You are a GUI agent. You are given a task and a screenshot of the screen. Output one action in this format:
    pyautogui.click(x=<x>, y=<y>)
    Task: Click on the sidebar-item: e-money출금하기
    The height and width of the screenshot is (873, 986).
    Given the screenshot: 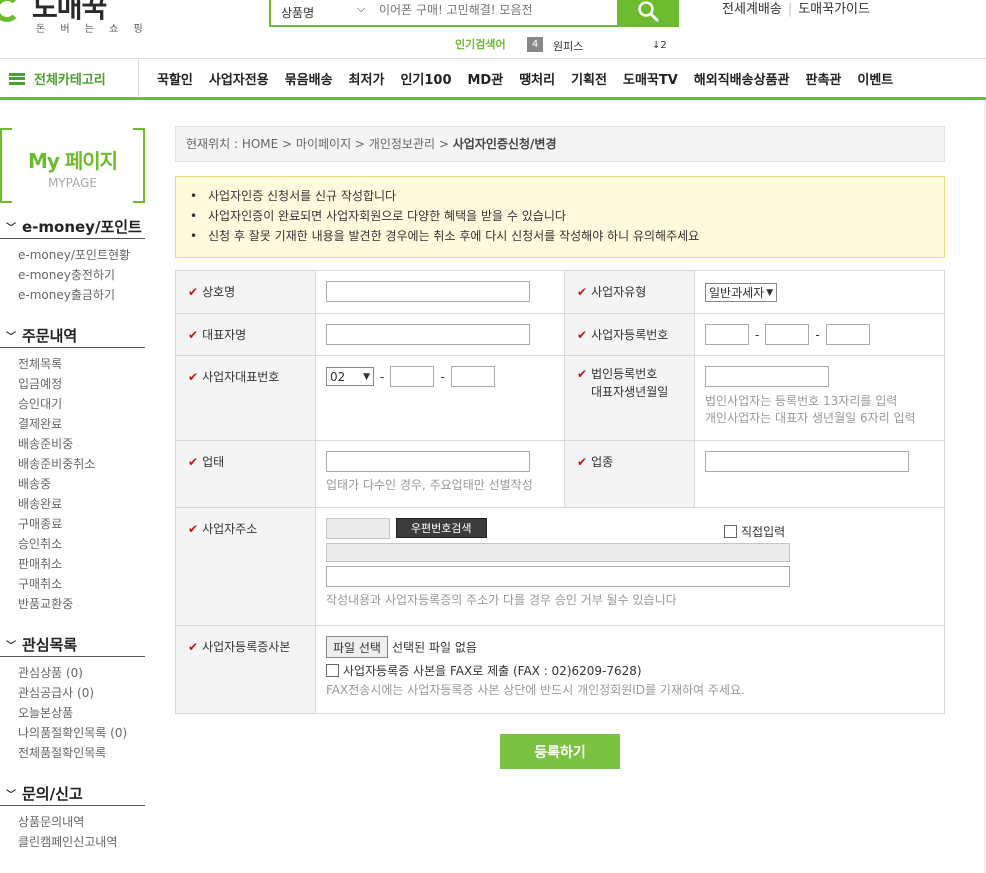 What is the action you would take?
    pyautogui.click(x=81, y=295)
    